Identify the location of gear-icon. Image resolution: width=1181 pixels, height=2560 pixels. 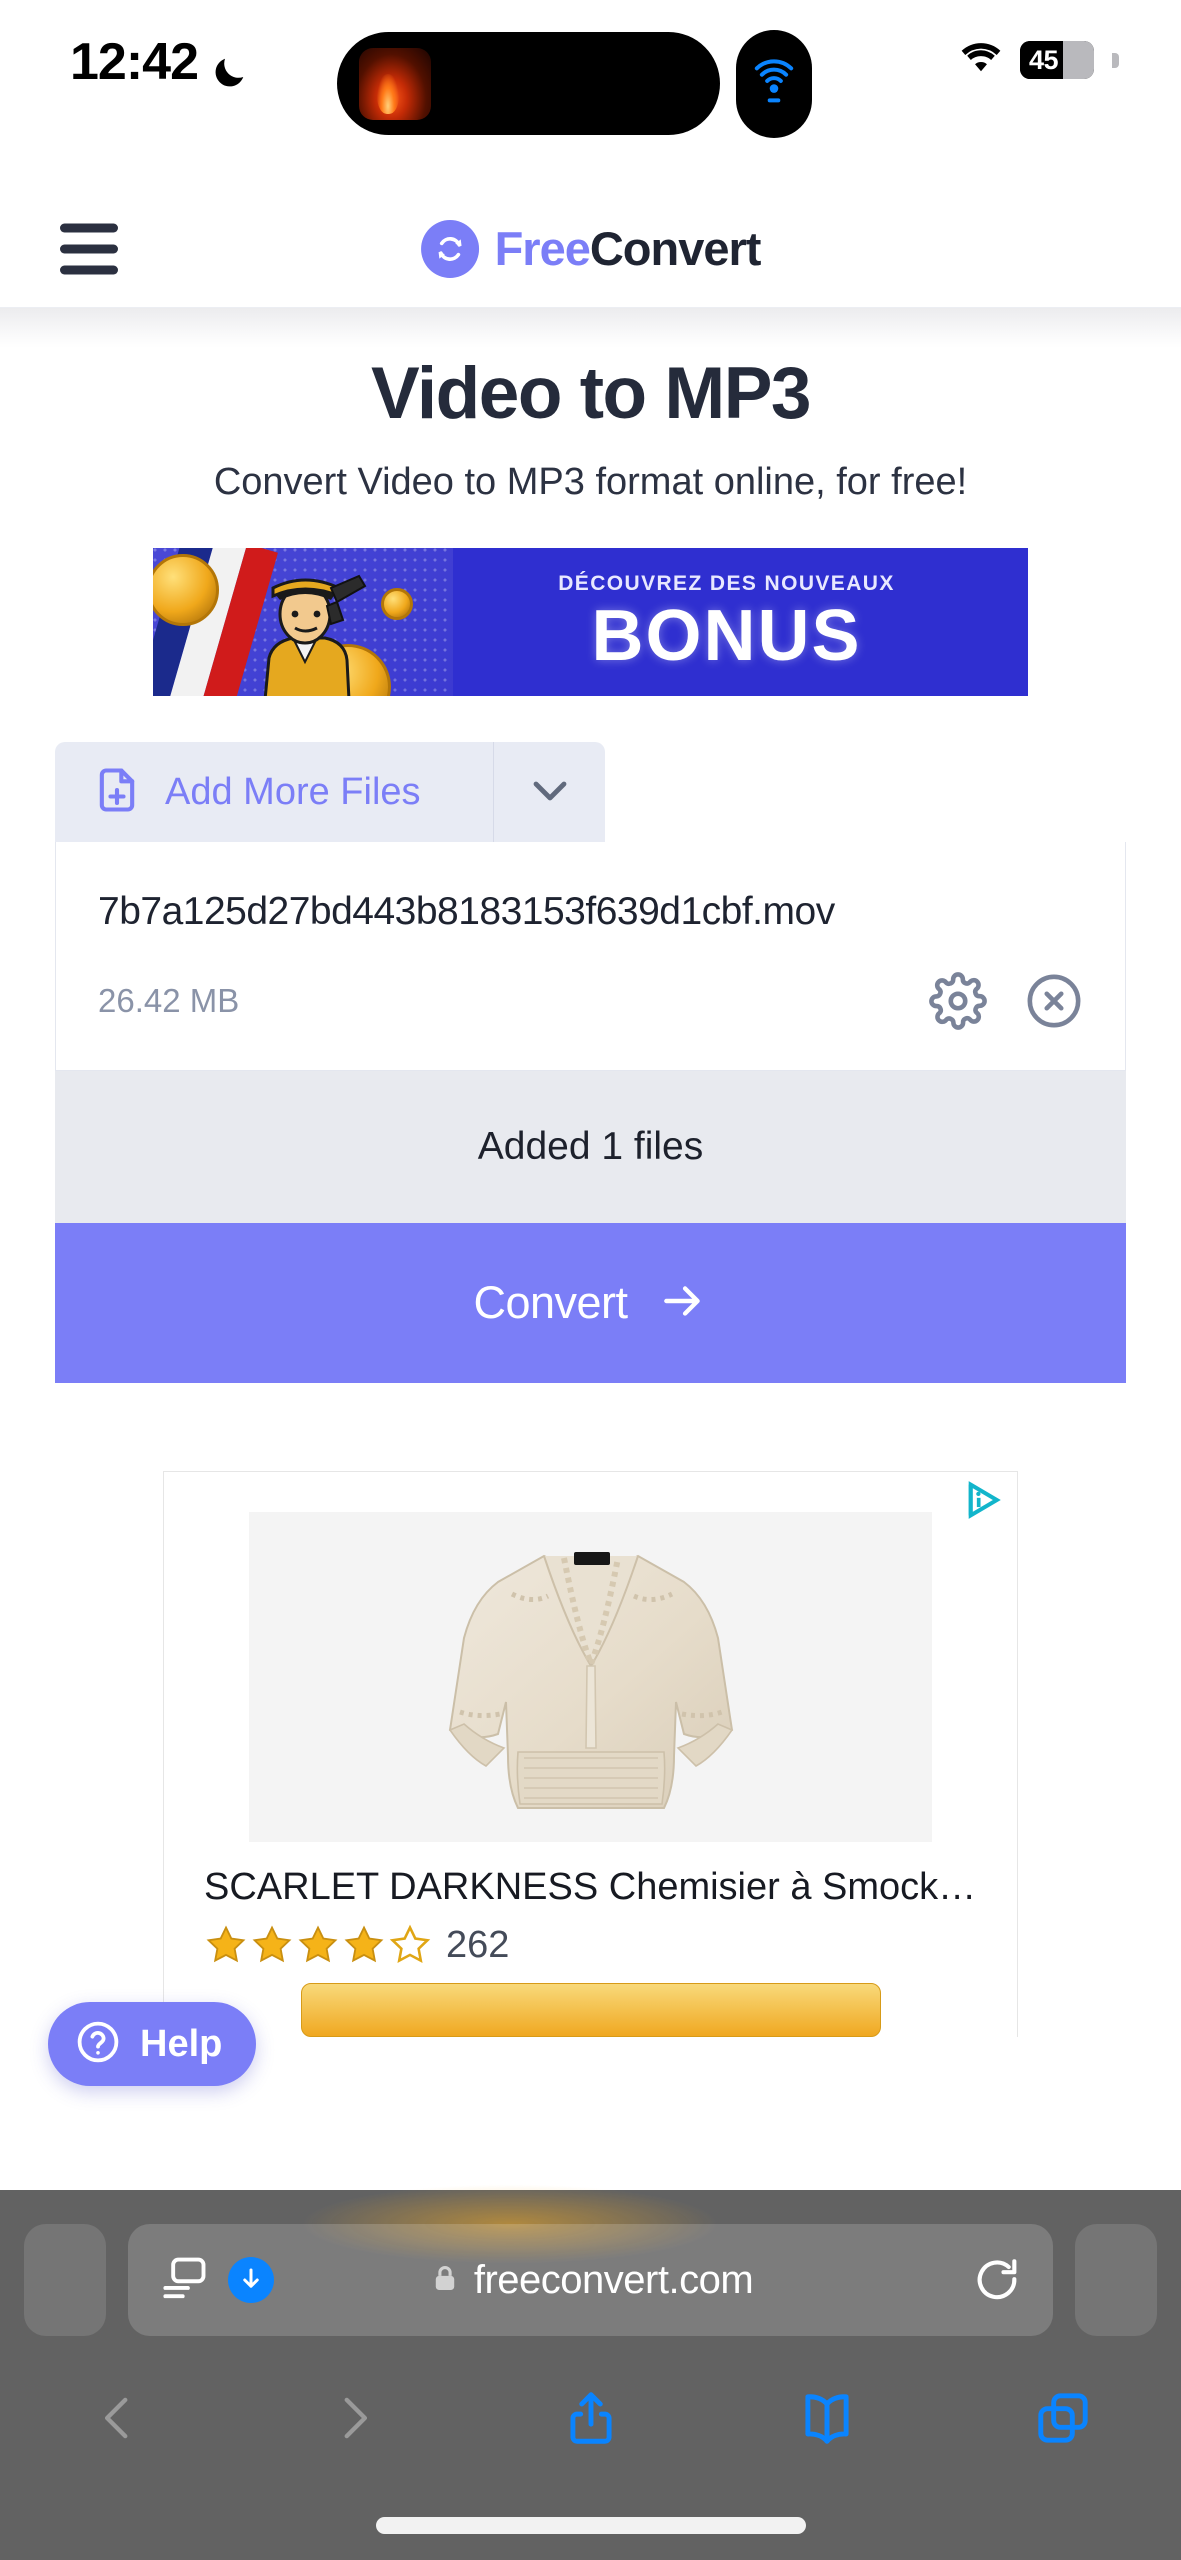
(958, 1001).